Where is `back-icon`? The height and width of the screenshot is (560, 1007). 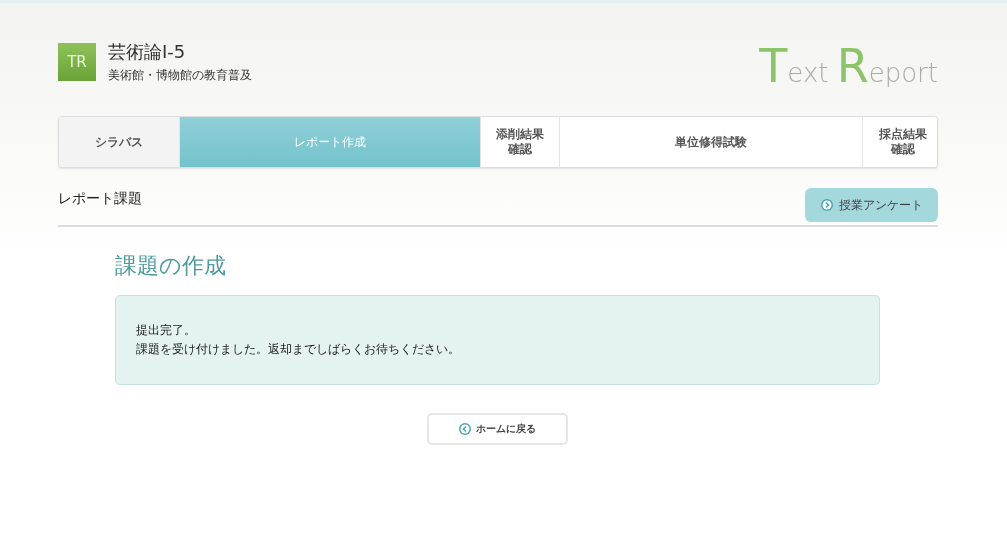
back-icon is located at coordinates (465, 429).